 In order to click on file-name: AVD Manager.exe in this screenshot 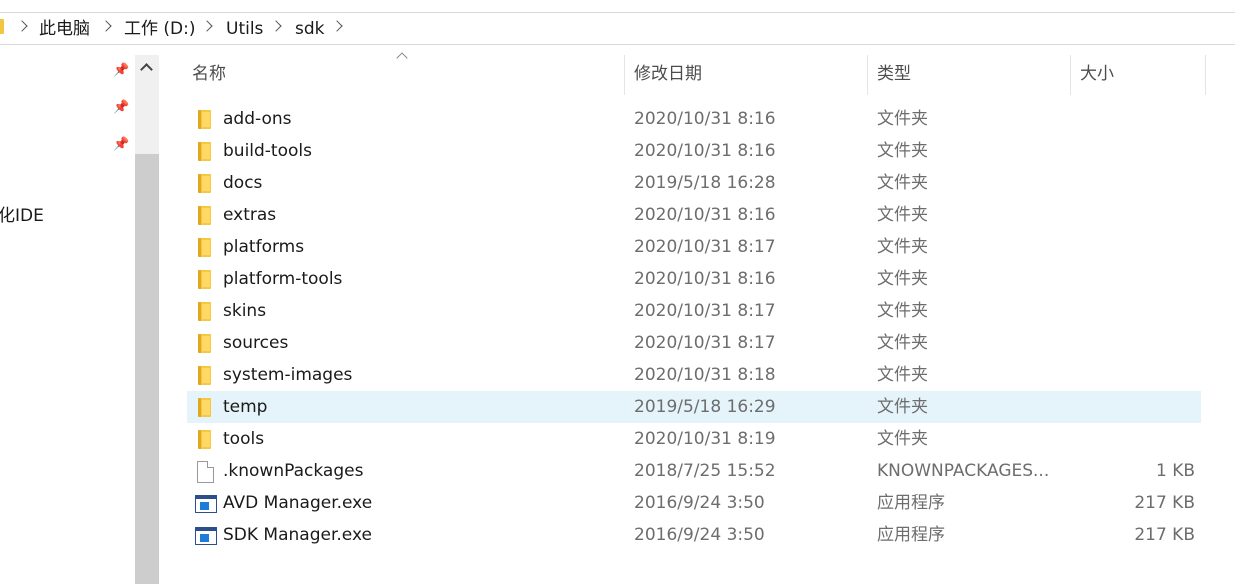, I will do `click(298, 503)`.